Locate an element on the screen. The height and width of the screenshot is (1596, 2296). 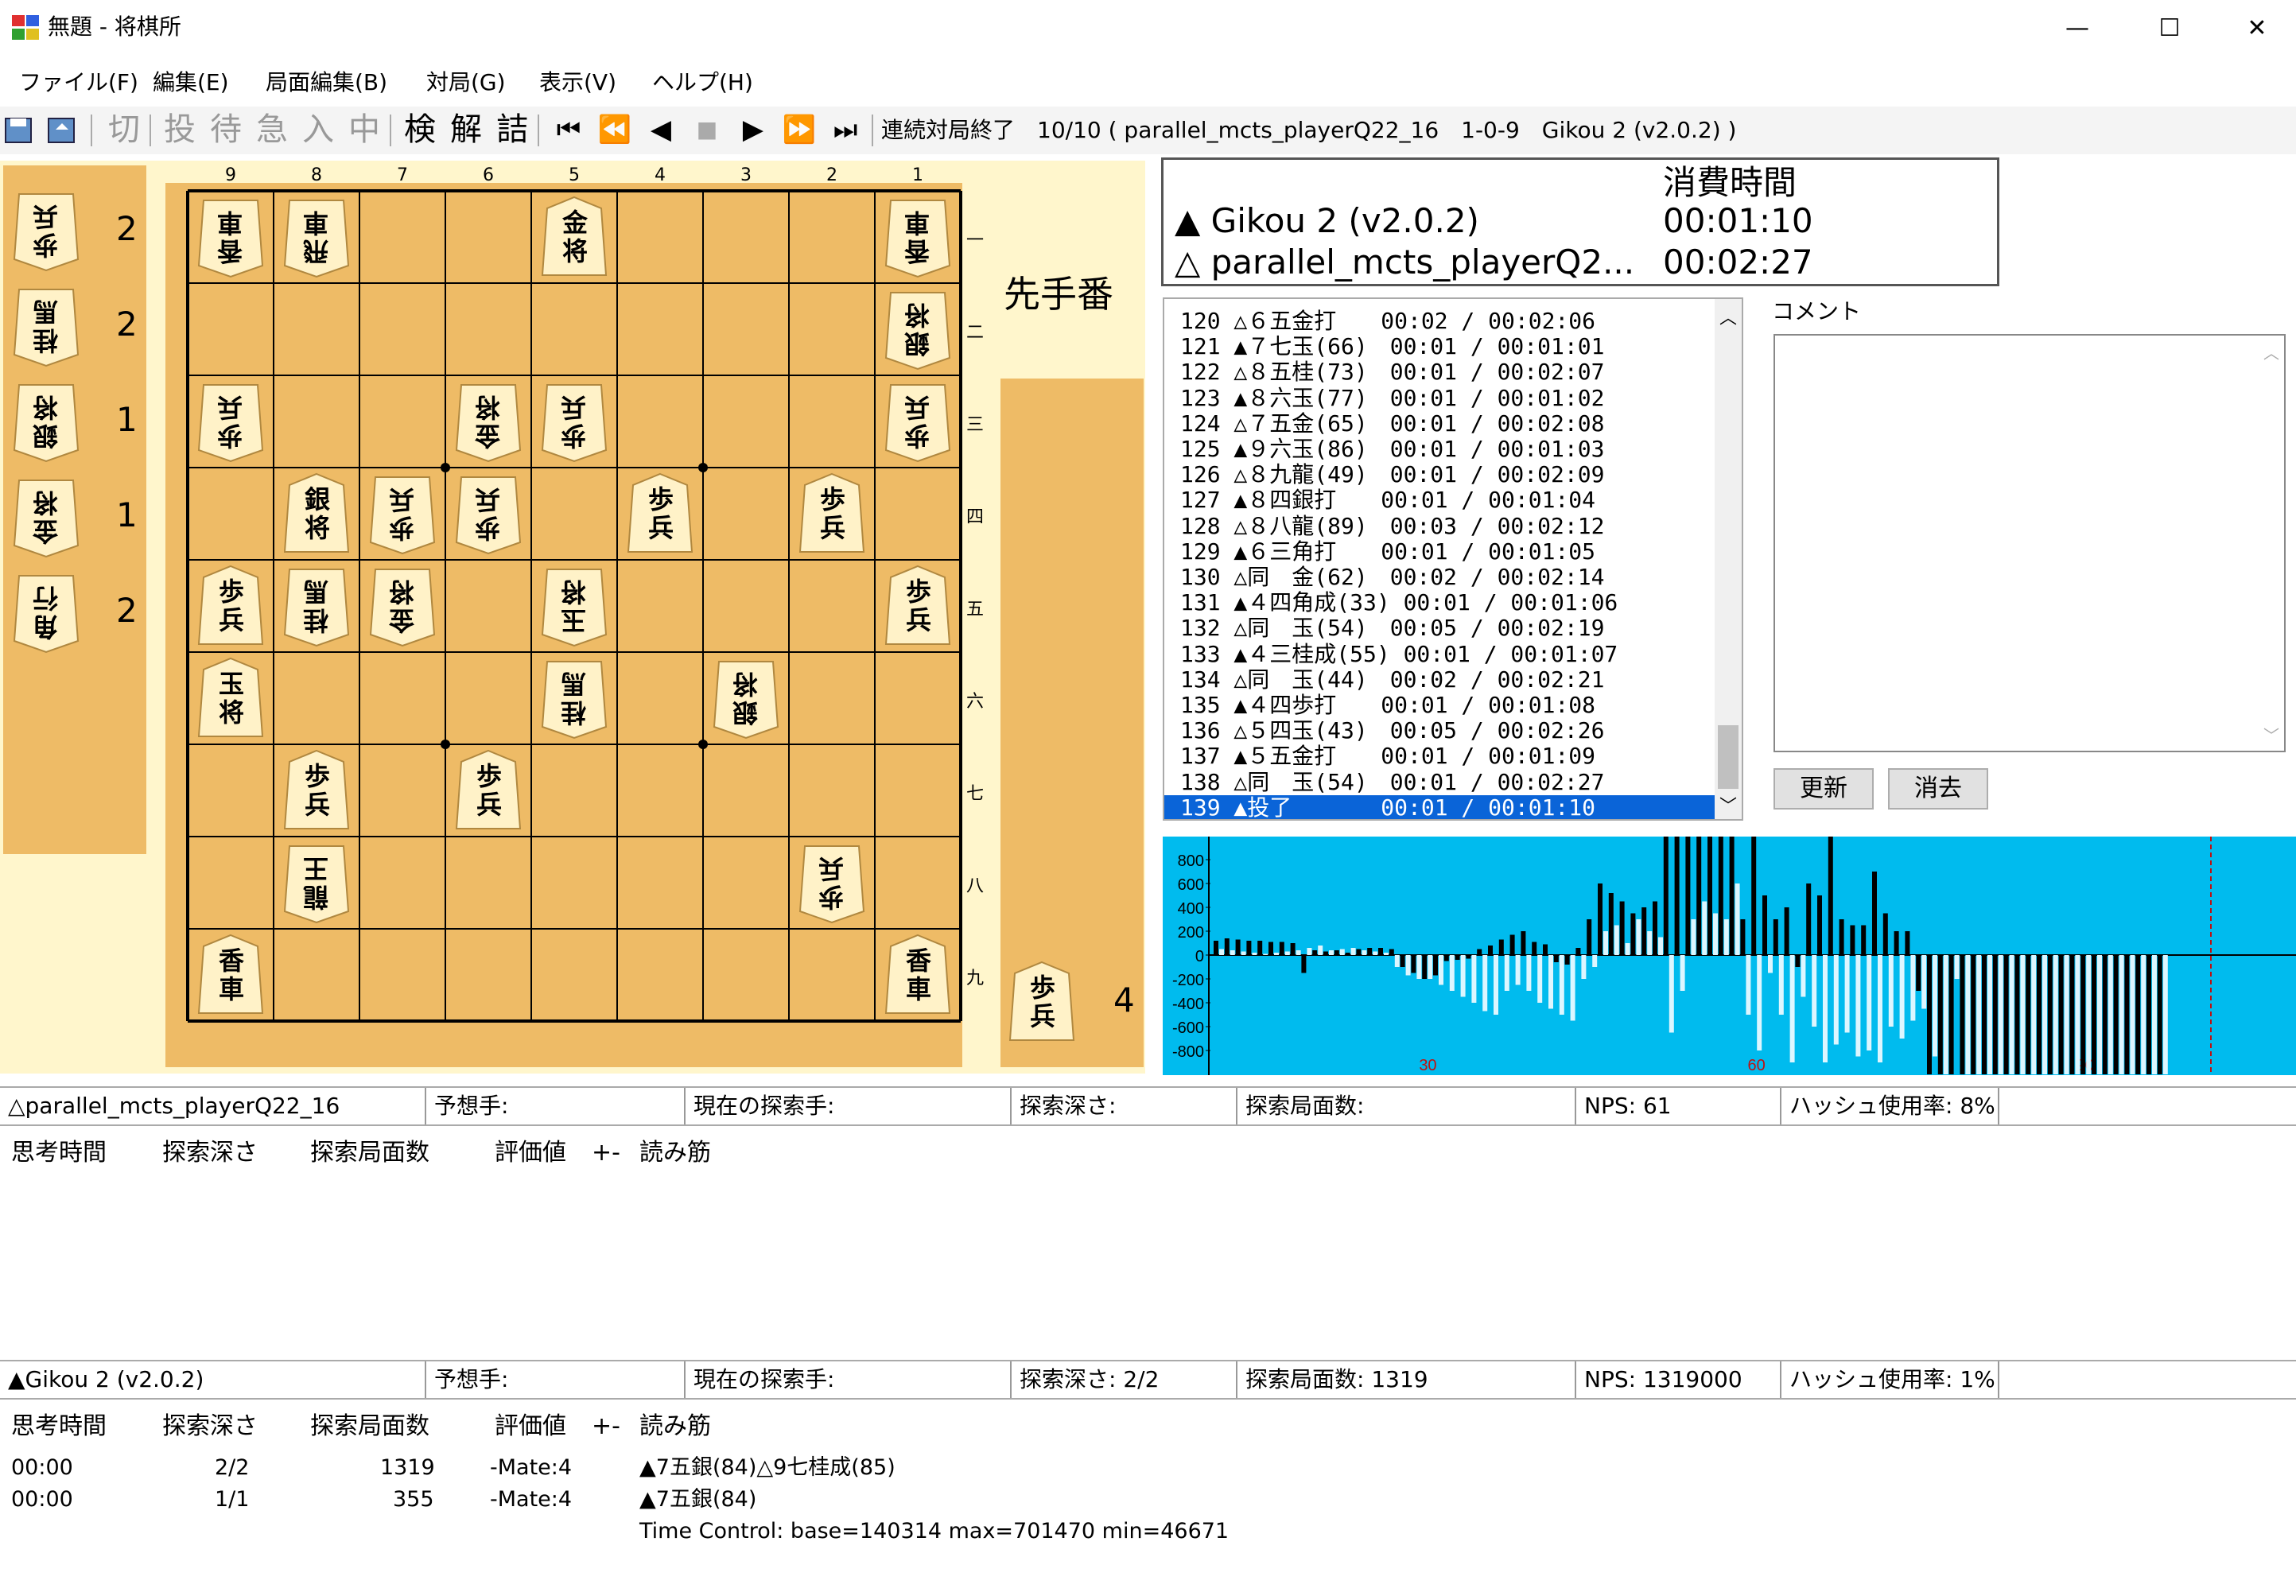
stop-icon: ■ is located at coordinates (707, 130).